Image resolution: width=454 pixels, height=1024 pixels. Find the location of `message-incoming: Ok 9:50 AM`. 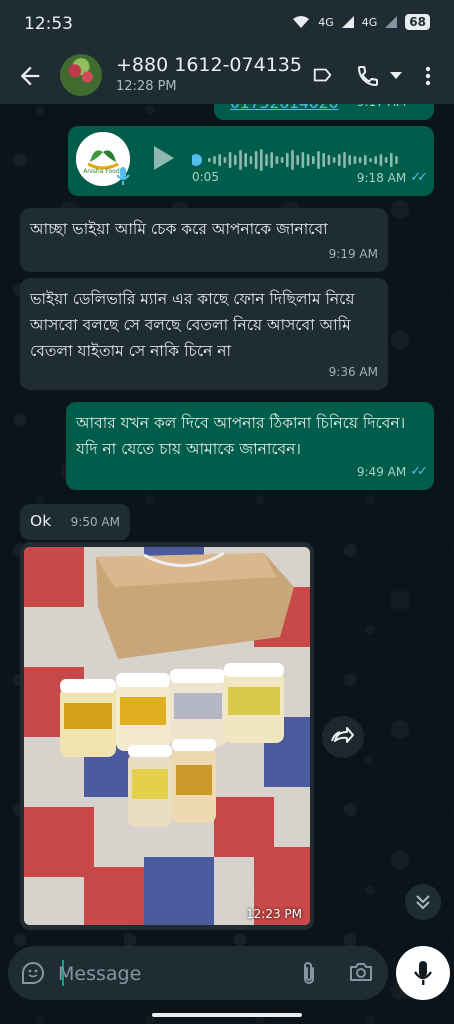

message-incoming: Ok 9:50 AM is located at coordinates (75, 522).